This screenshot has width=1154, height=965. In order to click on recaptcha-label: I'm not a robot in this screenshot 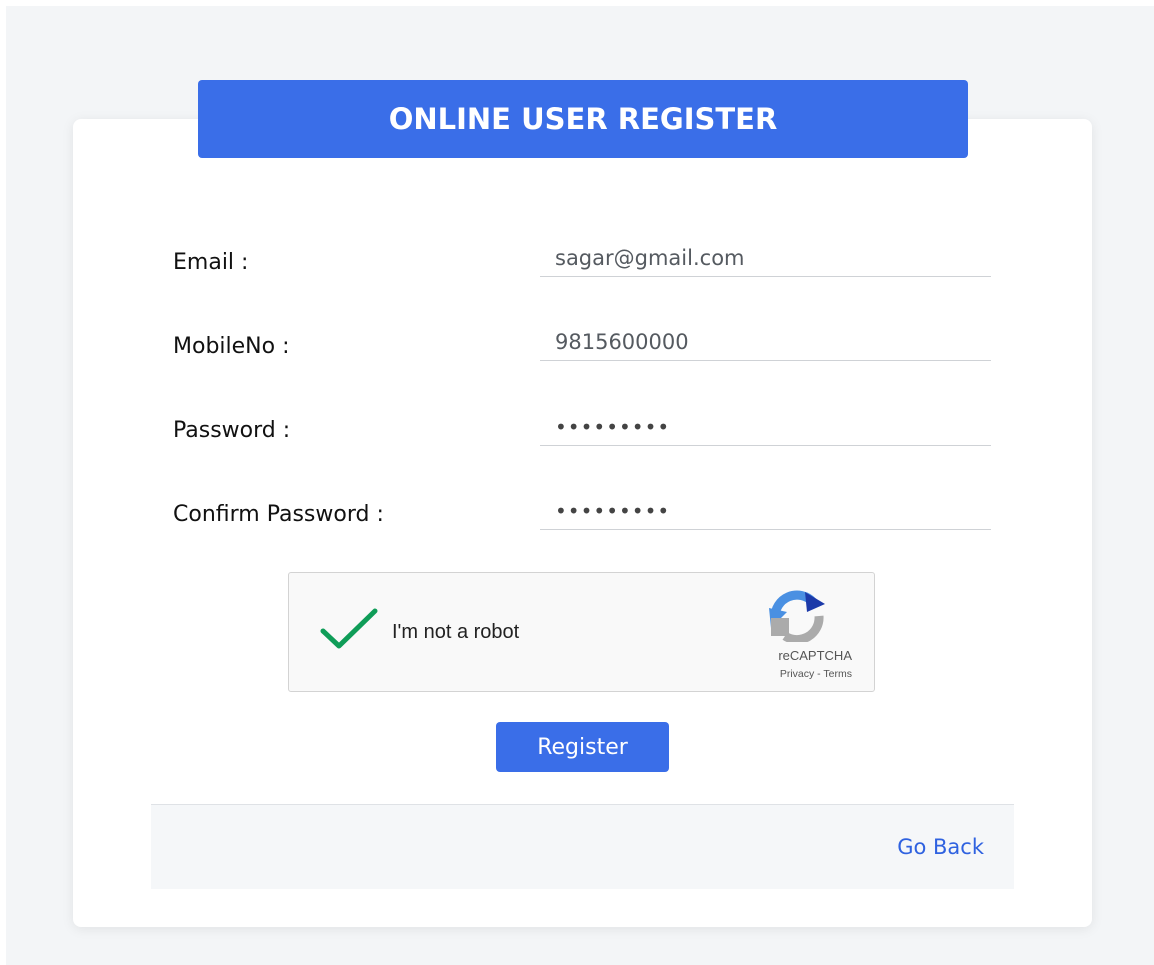, I will do `click(456, 632)`.